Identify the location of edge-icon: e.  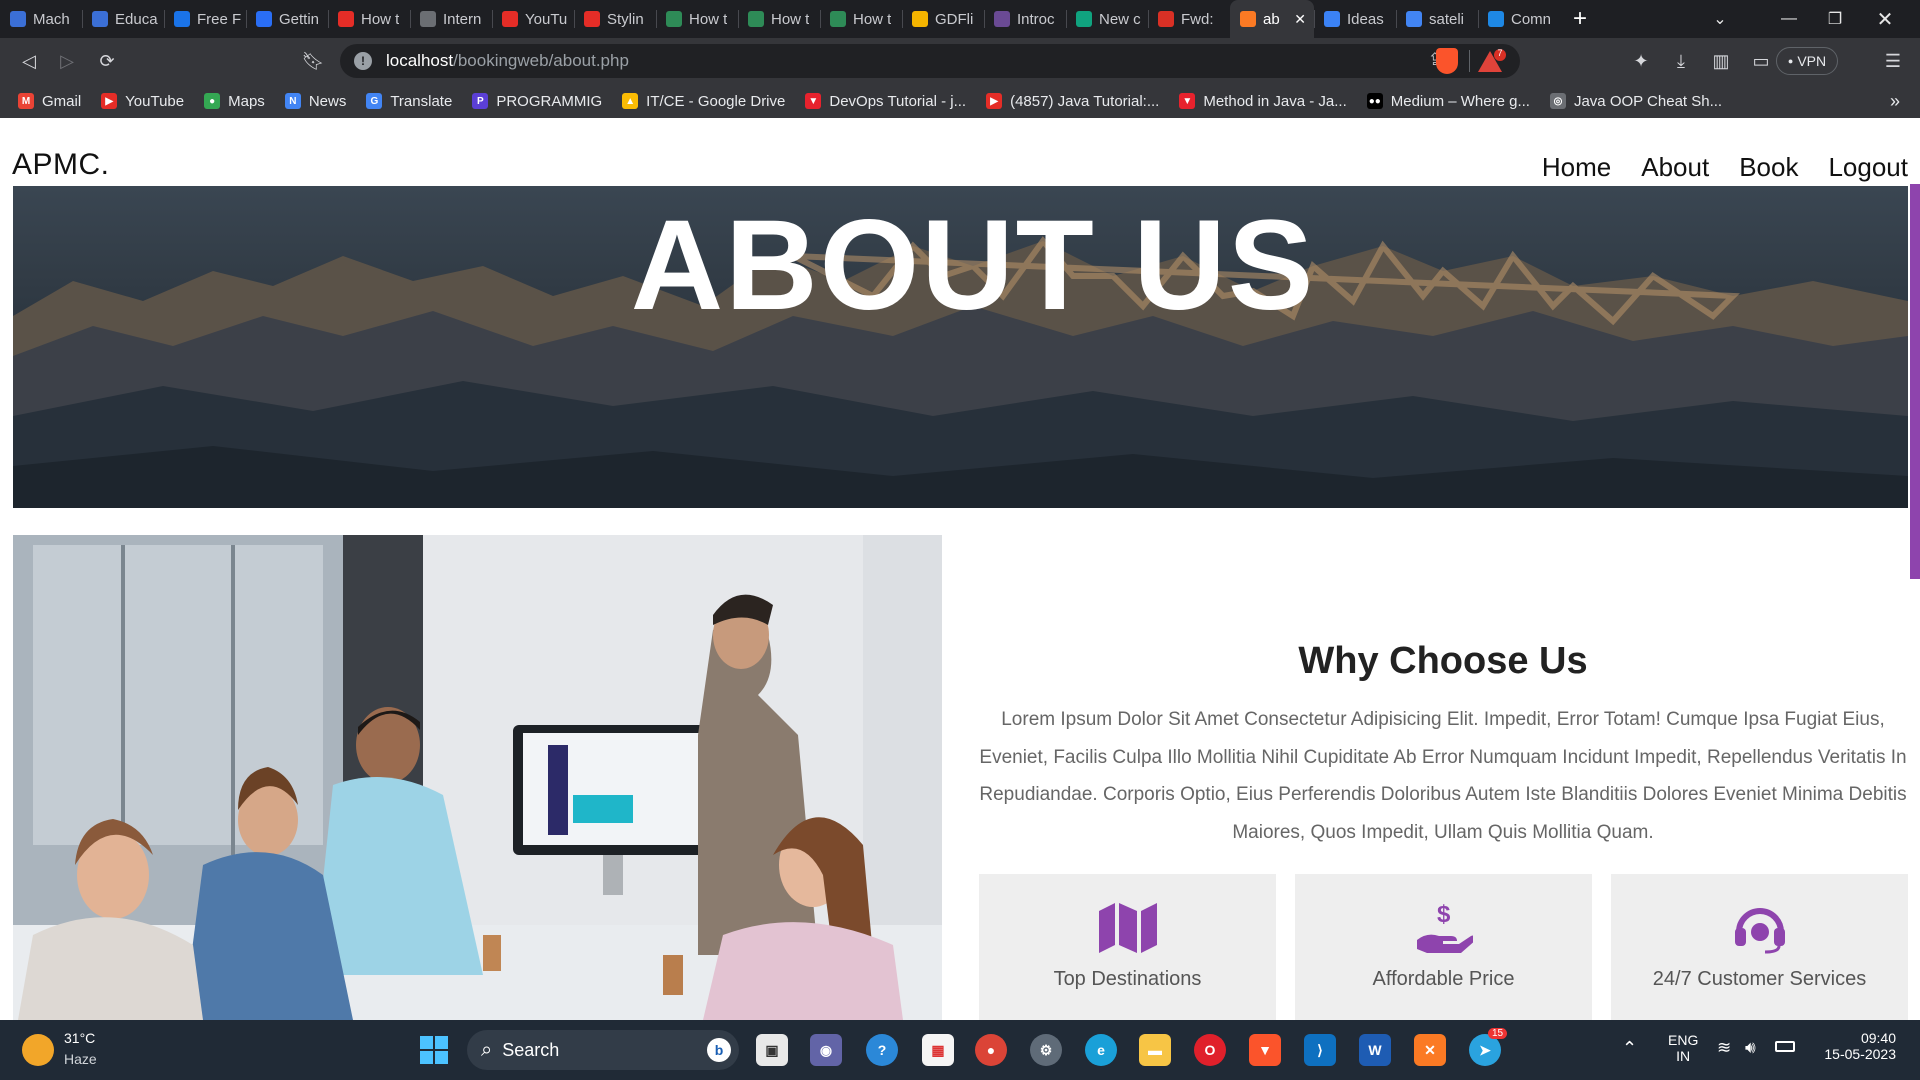
(1101, 1050).